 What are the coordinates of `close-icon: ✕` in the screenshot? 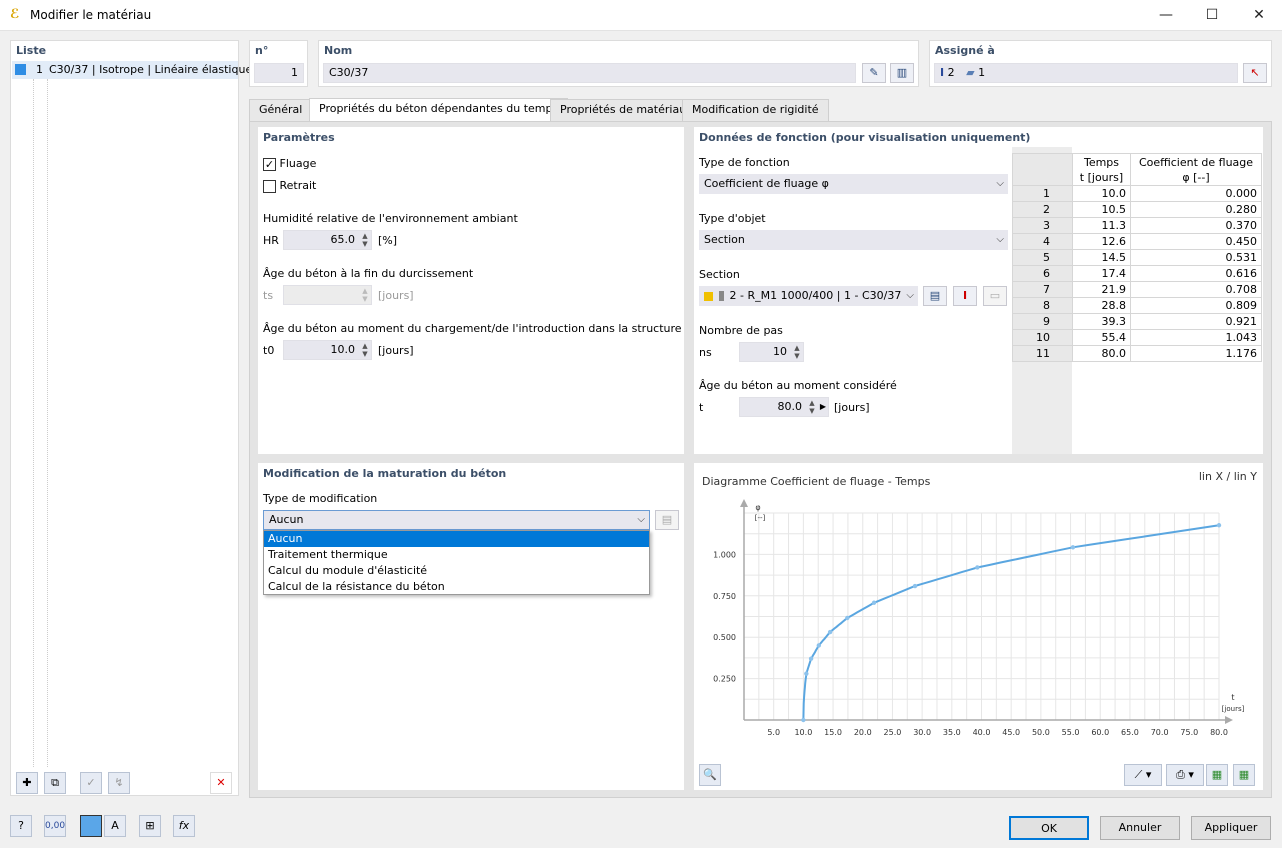 It's located at (1259, 15).